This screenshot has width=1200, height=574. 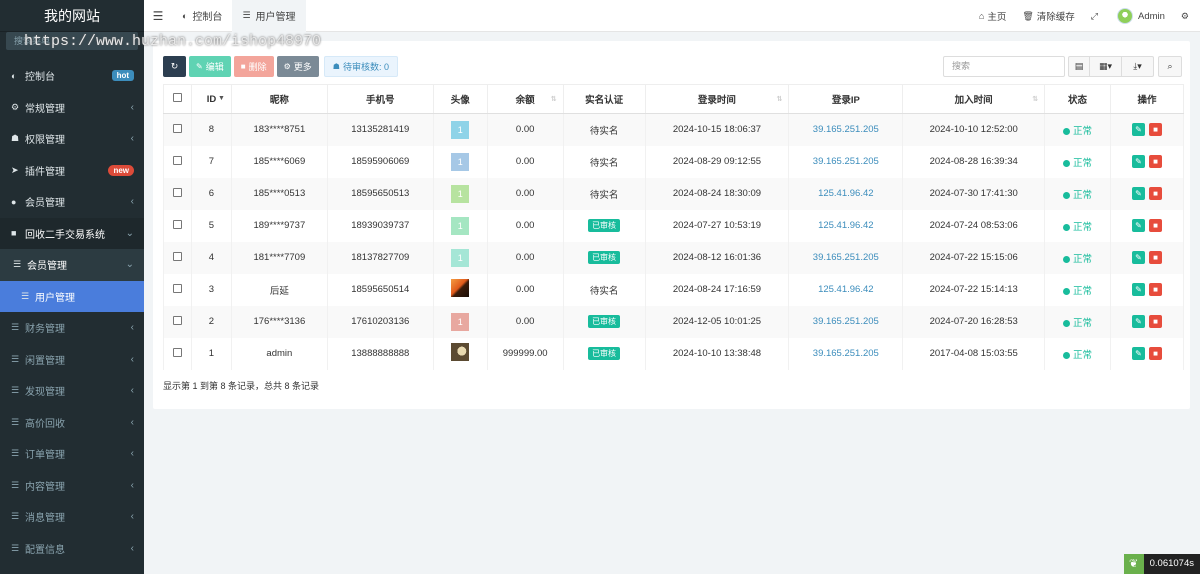 What do you see at coordinates (974, 99) in the screenshot?
I see `col-join-time: 加入时间 ⇅` at bounding box center [974, 99].